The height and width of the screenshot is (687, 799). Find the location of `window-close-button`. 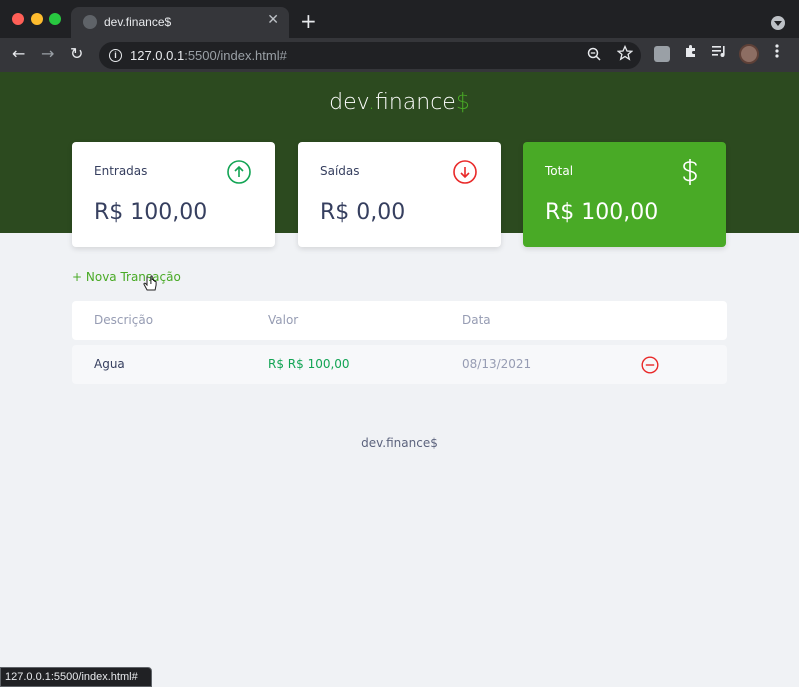

window-close-button is located at coordinates (18, 19).